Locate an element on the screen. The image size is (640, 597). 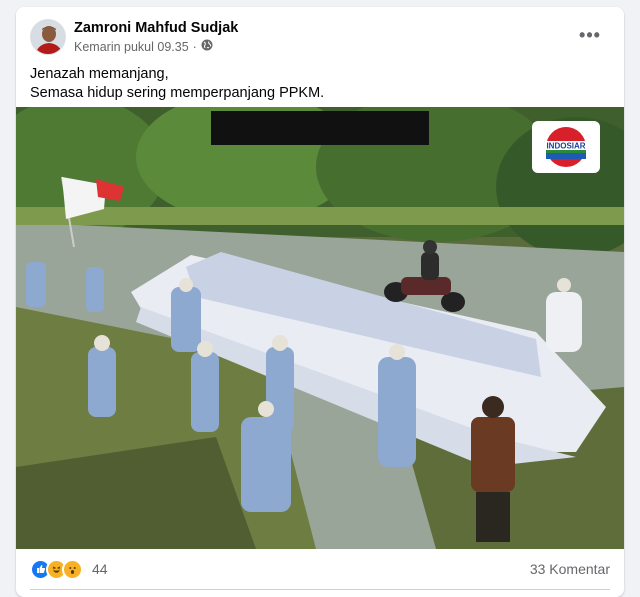
post-text-line: Semasa hidup sering memperpanjang PPKM. is located at coordinates (177, 93).